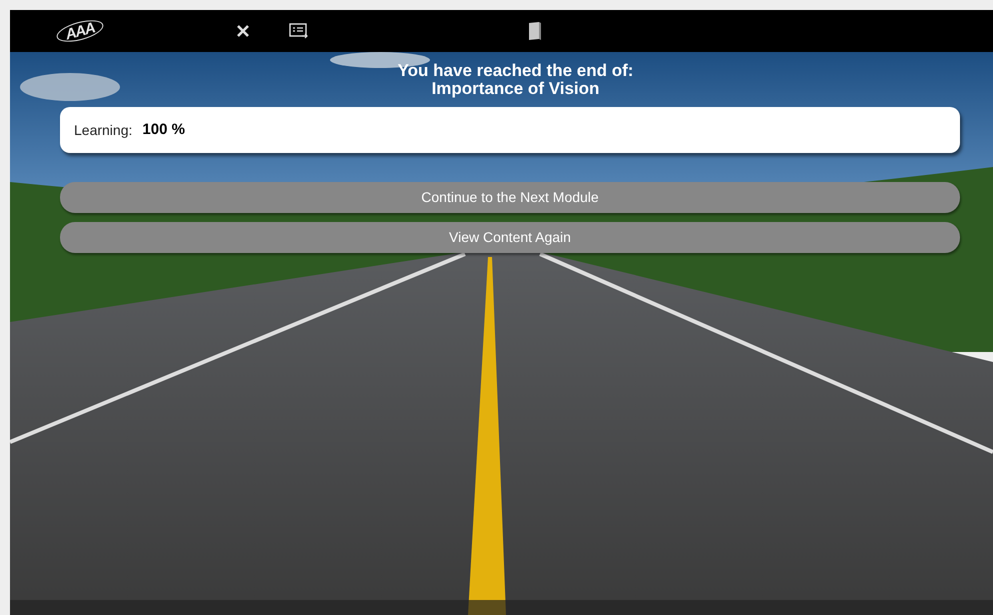 This screenshot has width=993, height=615. Describe the element at coordinates (243, 31) in the screenshot. I see `close-icon` at that location.